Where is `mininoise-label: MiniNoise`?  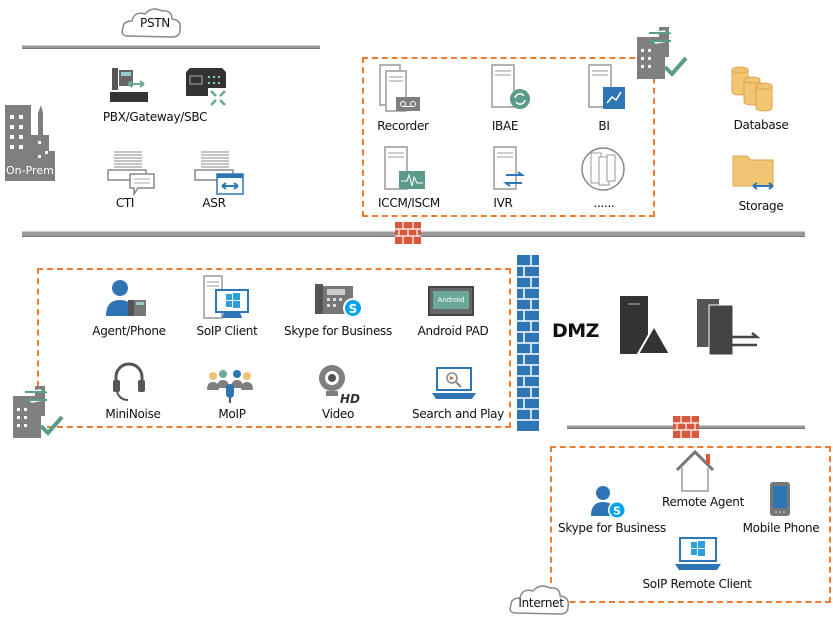
mininoise-label: MiniNoise is located at coordinates (133, 414).